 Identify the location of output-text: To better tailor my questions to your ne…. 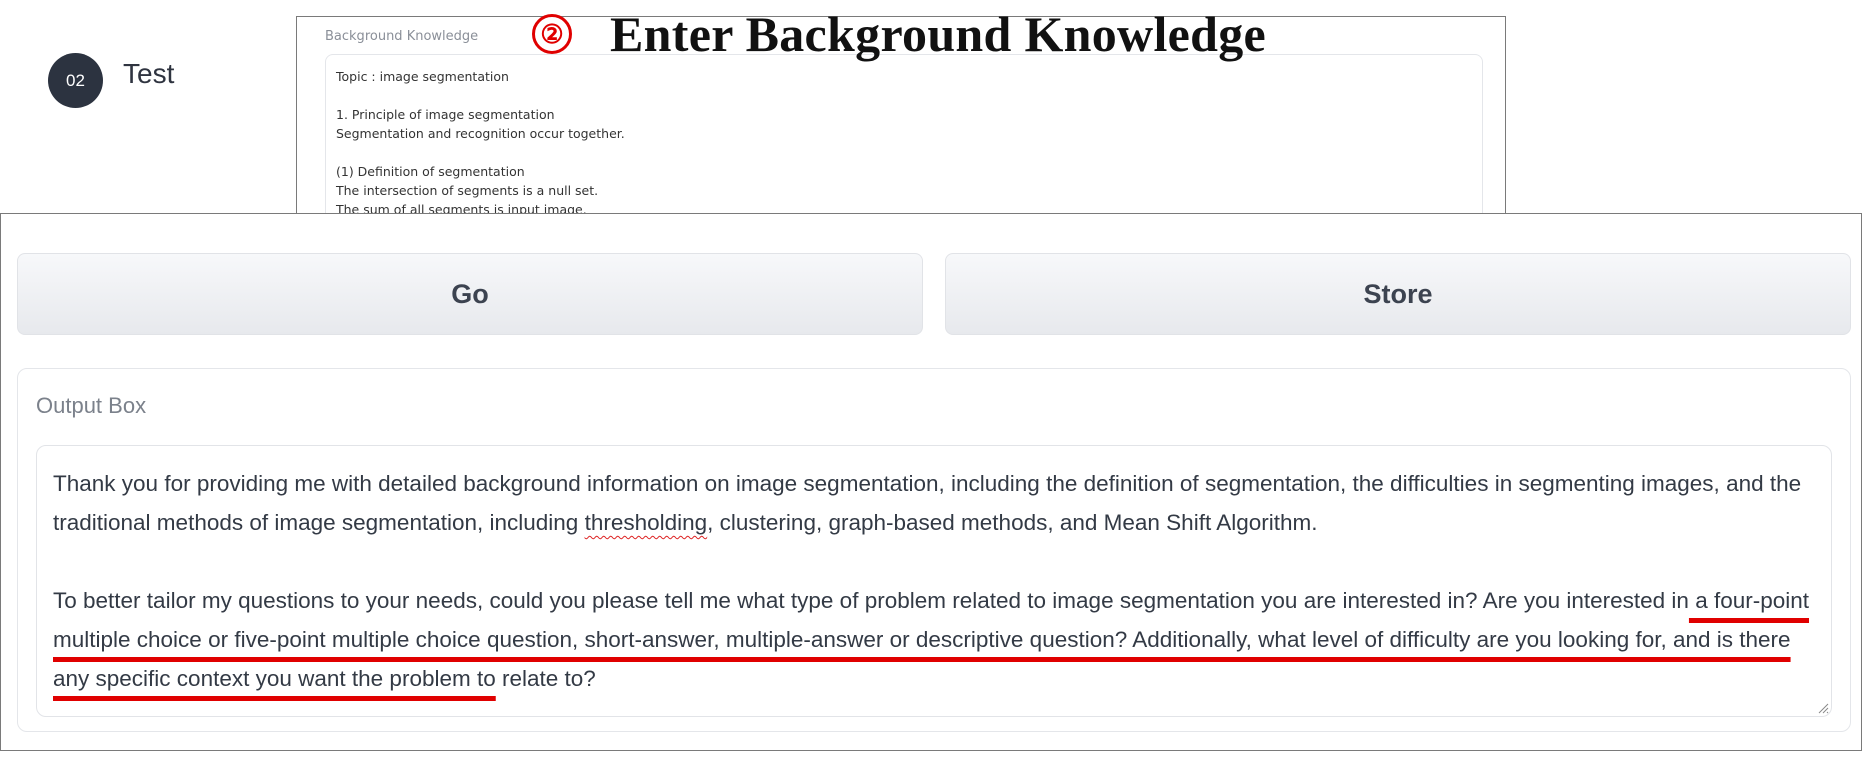
(871, 600).